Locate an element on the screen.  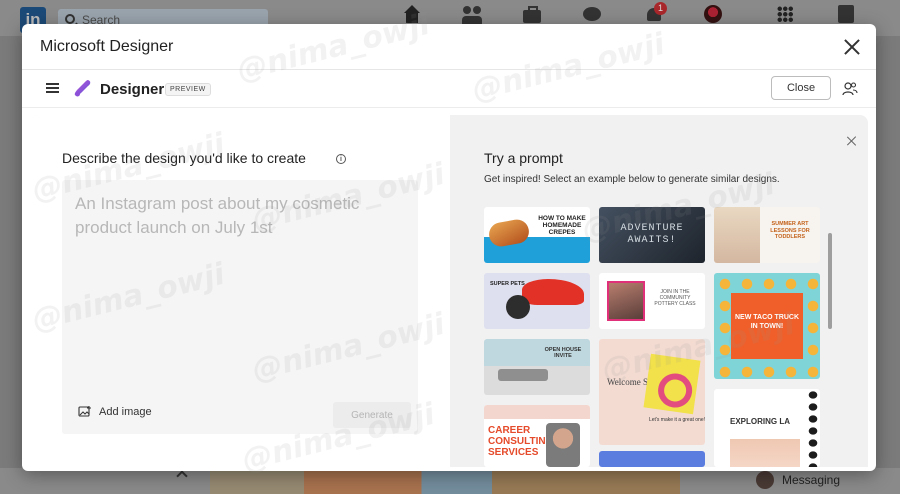
dog-image is located at coordinates (518, 307).